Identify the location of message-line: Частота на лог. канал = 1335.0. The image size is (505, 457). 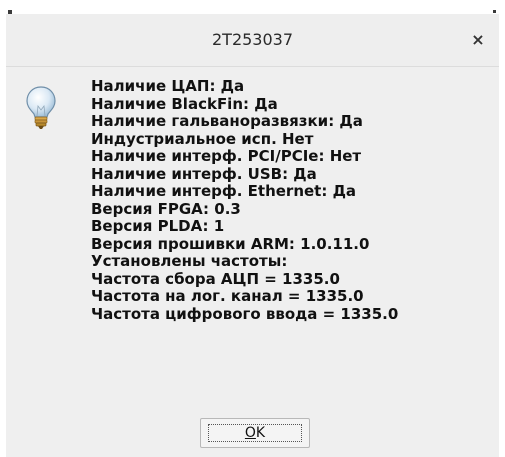
(227, 296).